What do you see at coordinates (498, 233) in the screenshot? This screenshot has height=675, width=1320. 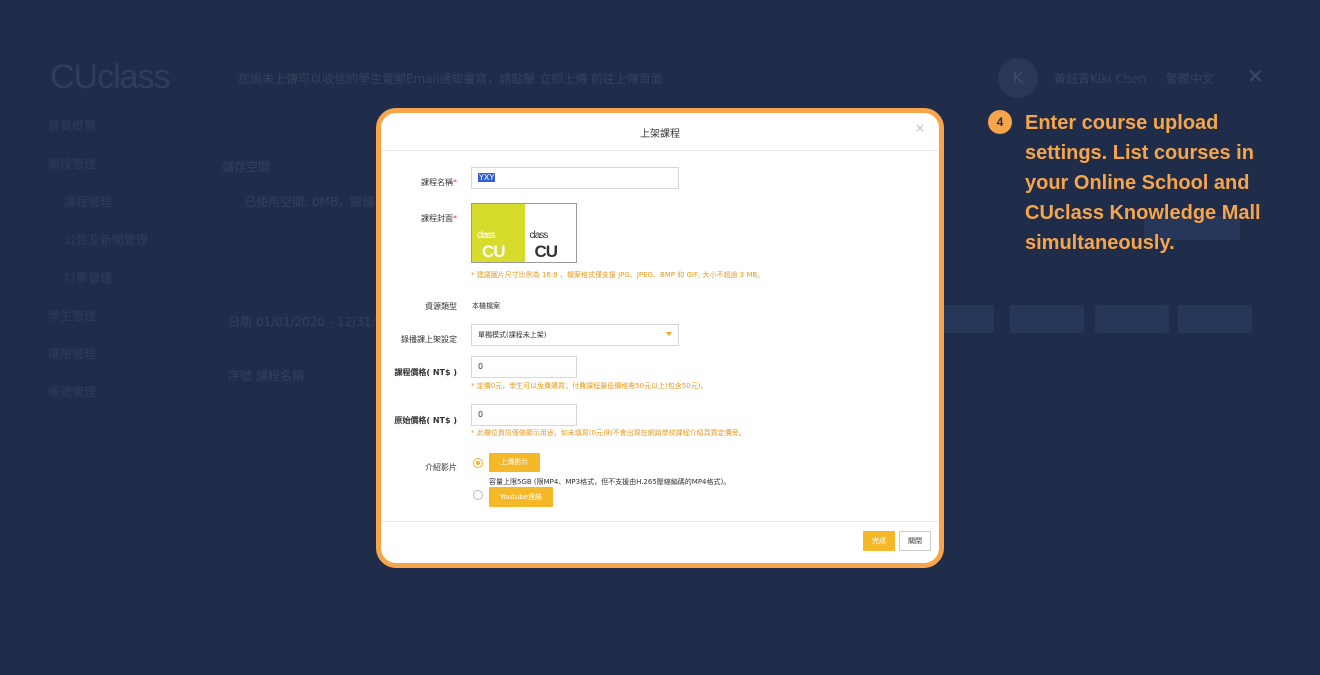 I see `cover-logo-left: CU class` at bounding box center [498, 233].